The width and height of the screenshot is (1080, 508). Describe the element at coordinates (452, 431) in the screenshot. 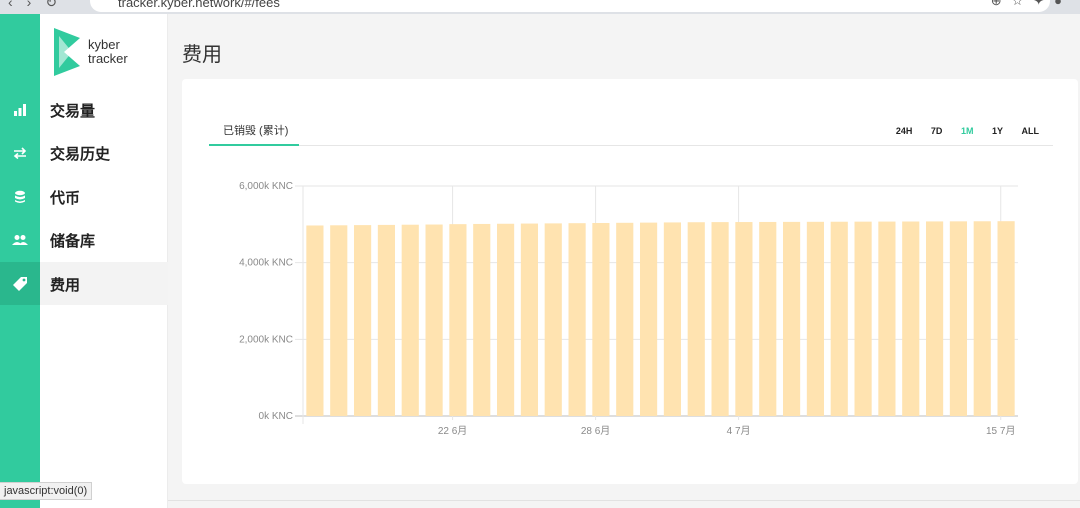

I see `x-tick-label: 22 6月` at that location.